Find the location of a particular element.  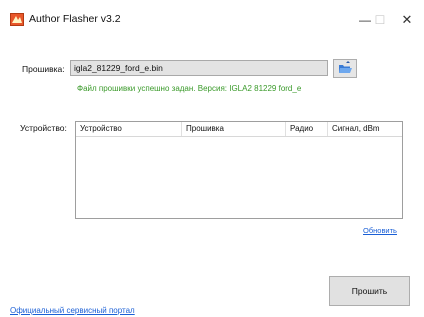

browse-button is located at coordinates (345, 68).